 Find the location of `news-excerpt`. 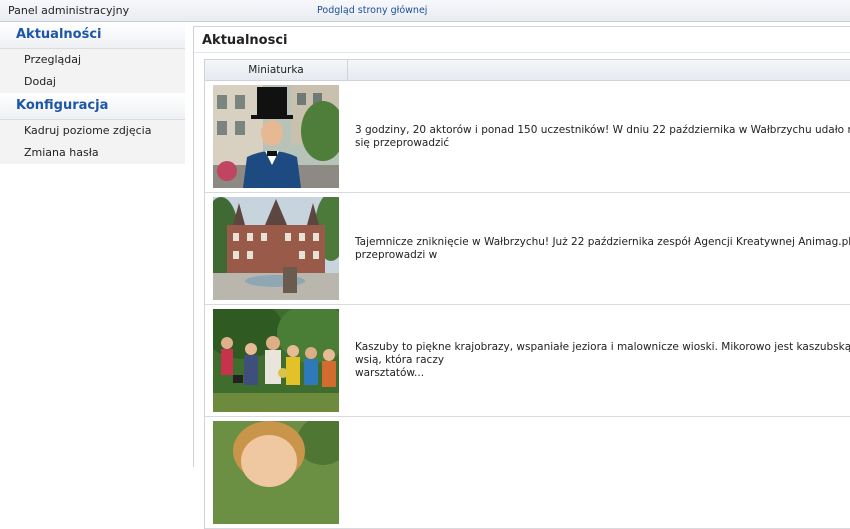

news-excerpt is located at coordinates (602, 472).